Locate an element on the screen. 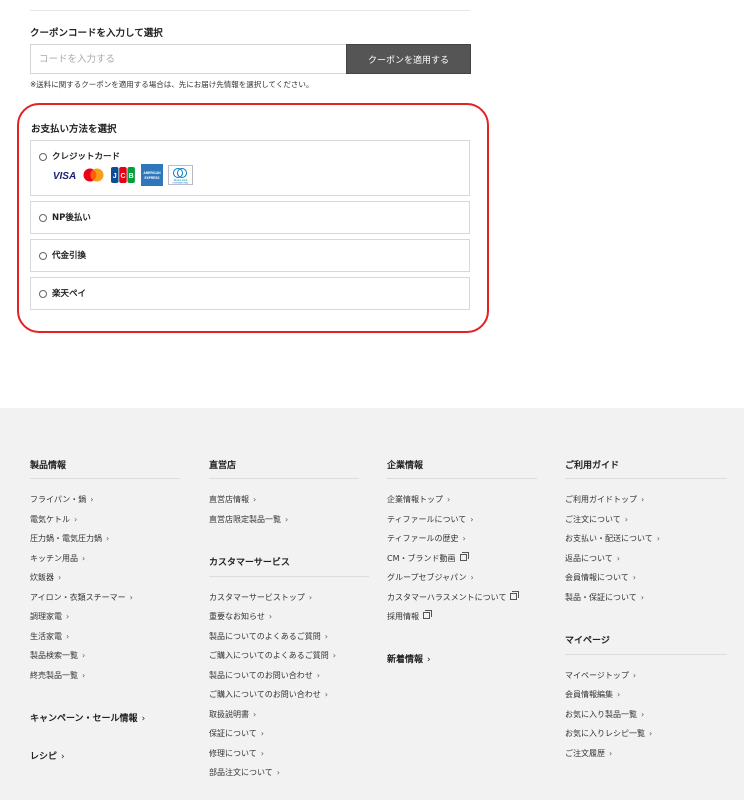 The width and height of the screenshot is (744, 800). footer-link: 取扱説明書 › is located at coordinates (232, 714).